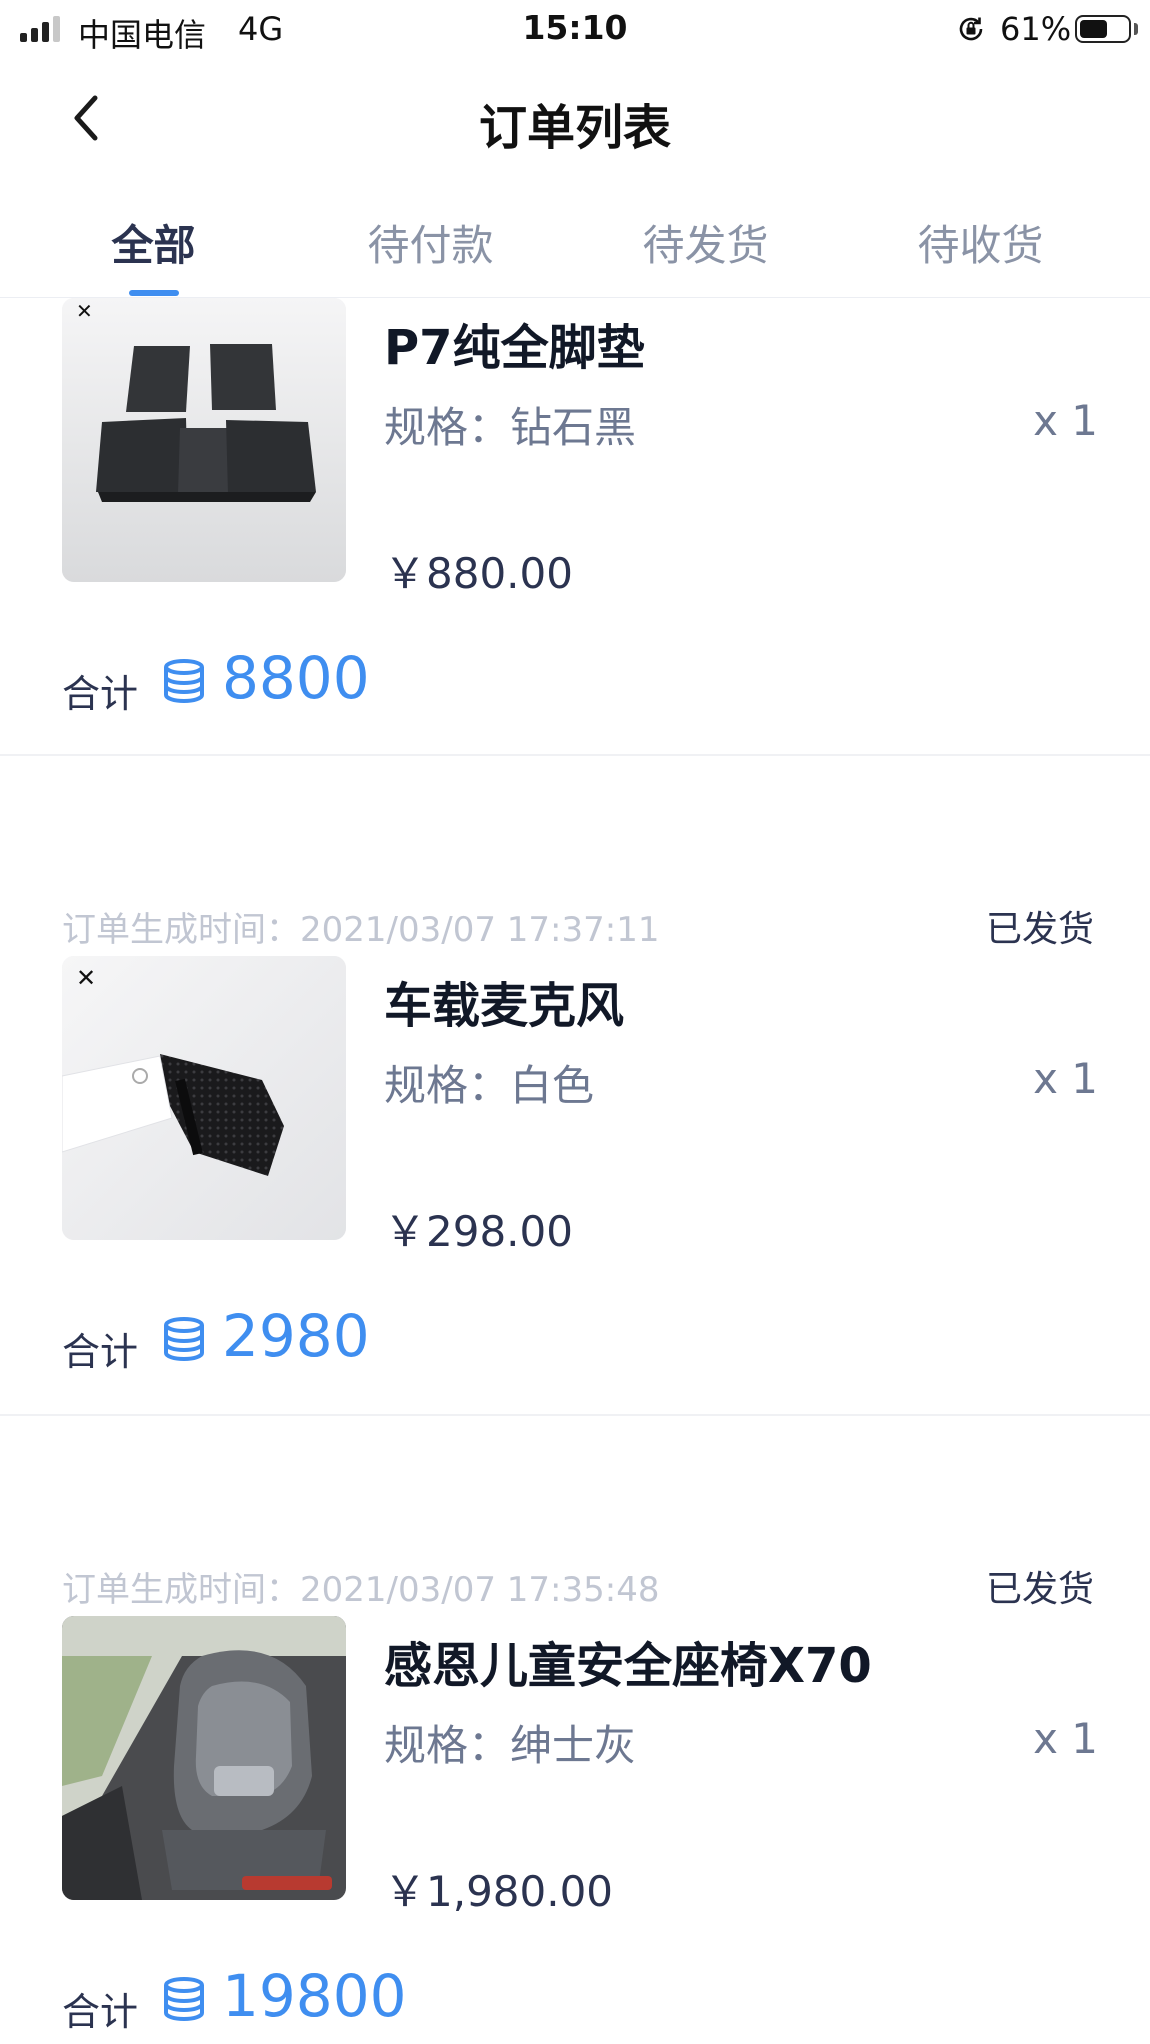 The width and height of the screenshot is (1150, 2044). I want to click on tab-pending-shipment: 待发货, so click(705, 237).